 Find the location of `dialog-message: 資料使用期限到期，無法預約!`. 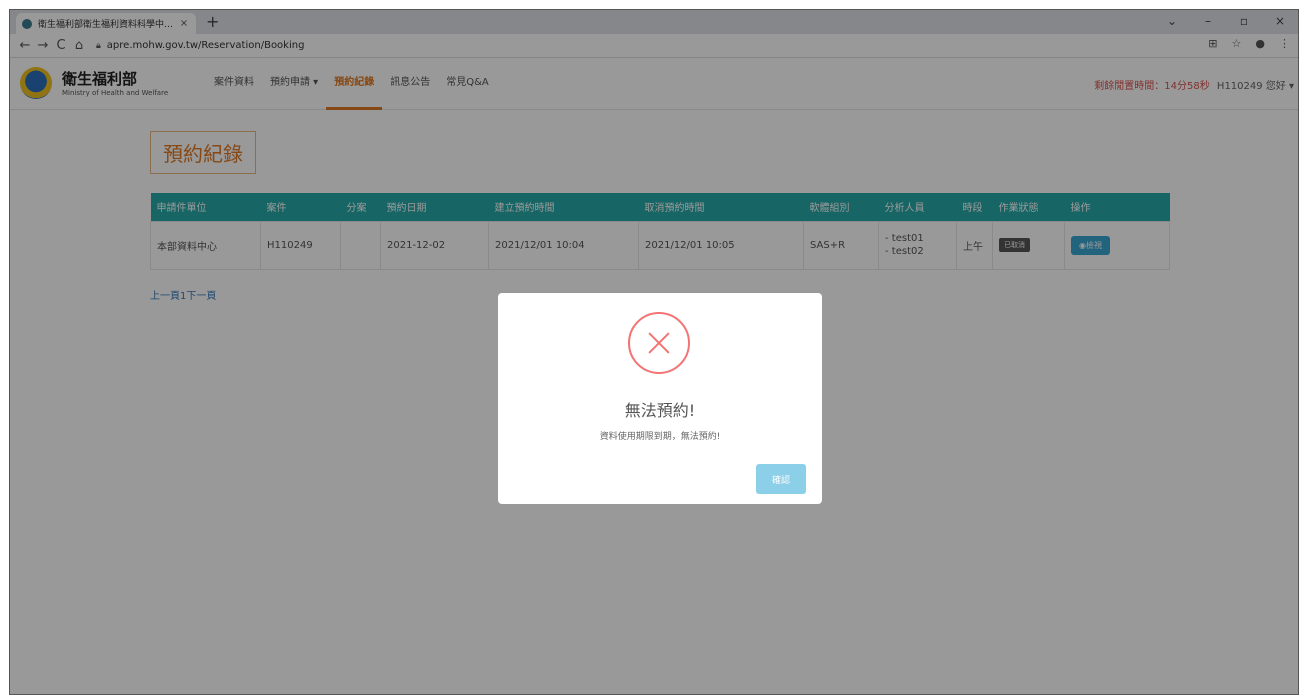

dialog-message: 資料使用期限到期，無法預約! is located at coordinates (660, 437).